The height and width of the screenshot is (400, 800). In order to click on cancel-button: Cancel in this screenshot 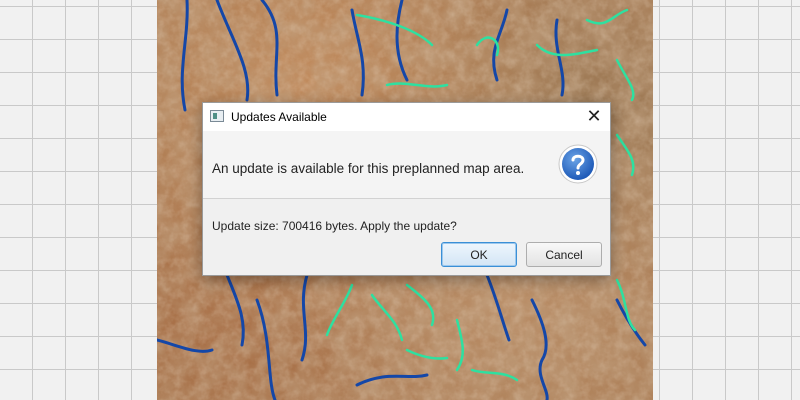, I will do `click(564, 254)`.